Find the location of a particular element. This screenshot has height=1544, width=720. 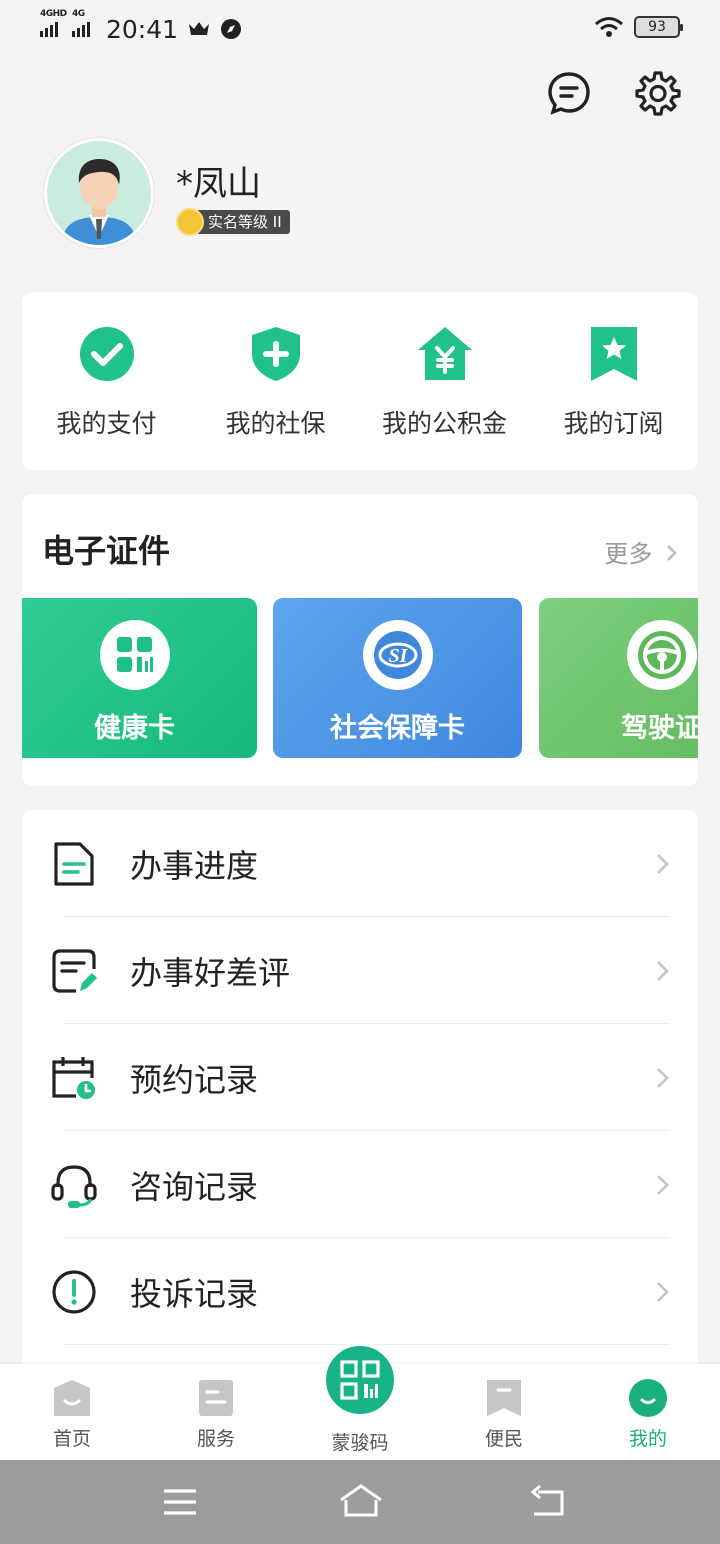

system-nav-bar is located at coordinates (360, 1502).